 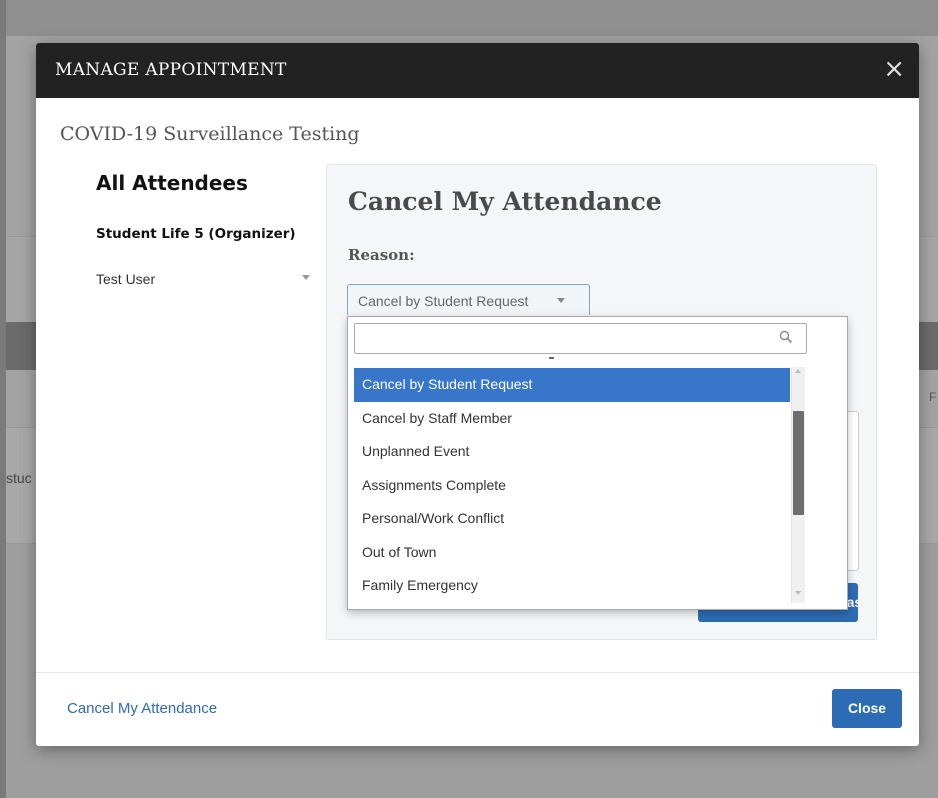 I want to click on close-button: Close, so click(x=867, y=708).